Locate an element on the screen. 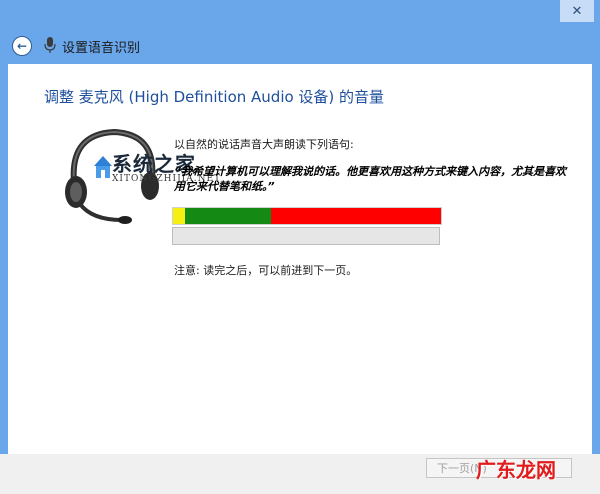 This screenshot has width=600, height=494. reading-progress-bar is located at coordinates (306, 236).